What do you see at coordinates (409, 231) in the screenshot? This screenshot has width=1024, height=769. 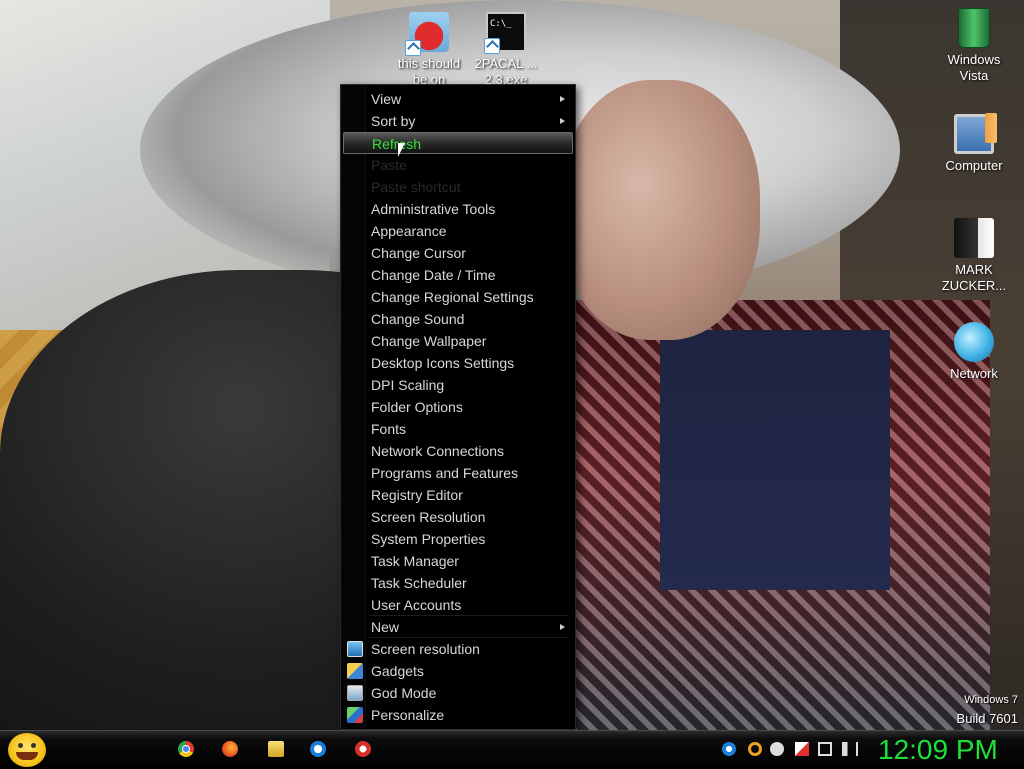 I see `menu-item-label: Appearance` at bounding box center [409, 231].